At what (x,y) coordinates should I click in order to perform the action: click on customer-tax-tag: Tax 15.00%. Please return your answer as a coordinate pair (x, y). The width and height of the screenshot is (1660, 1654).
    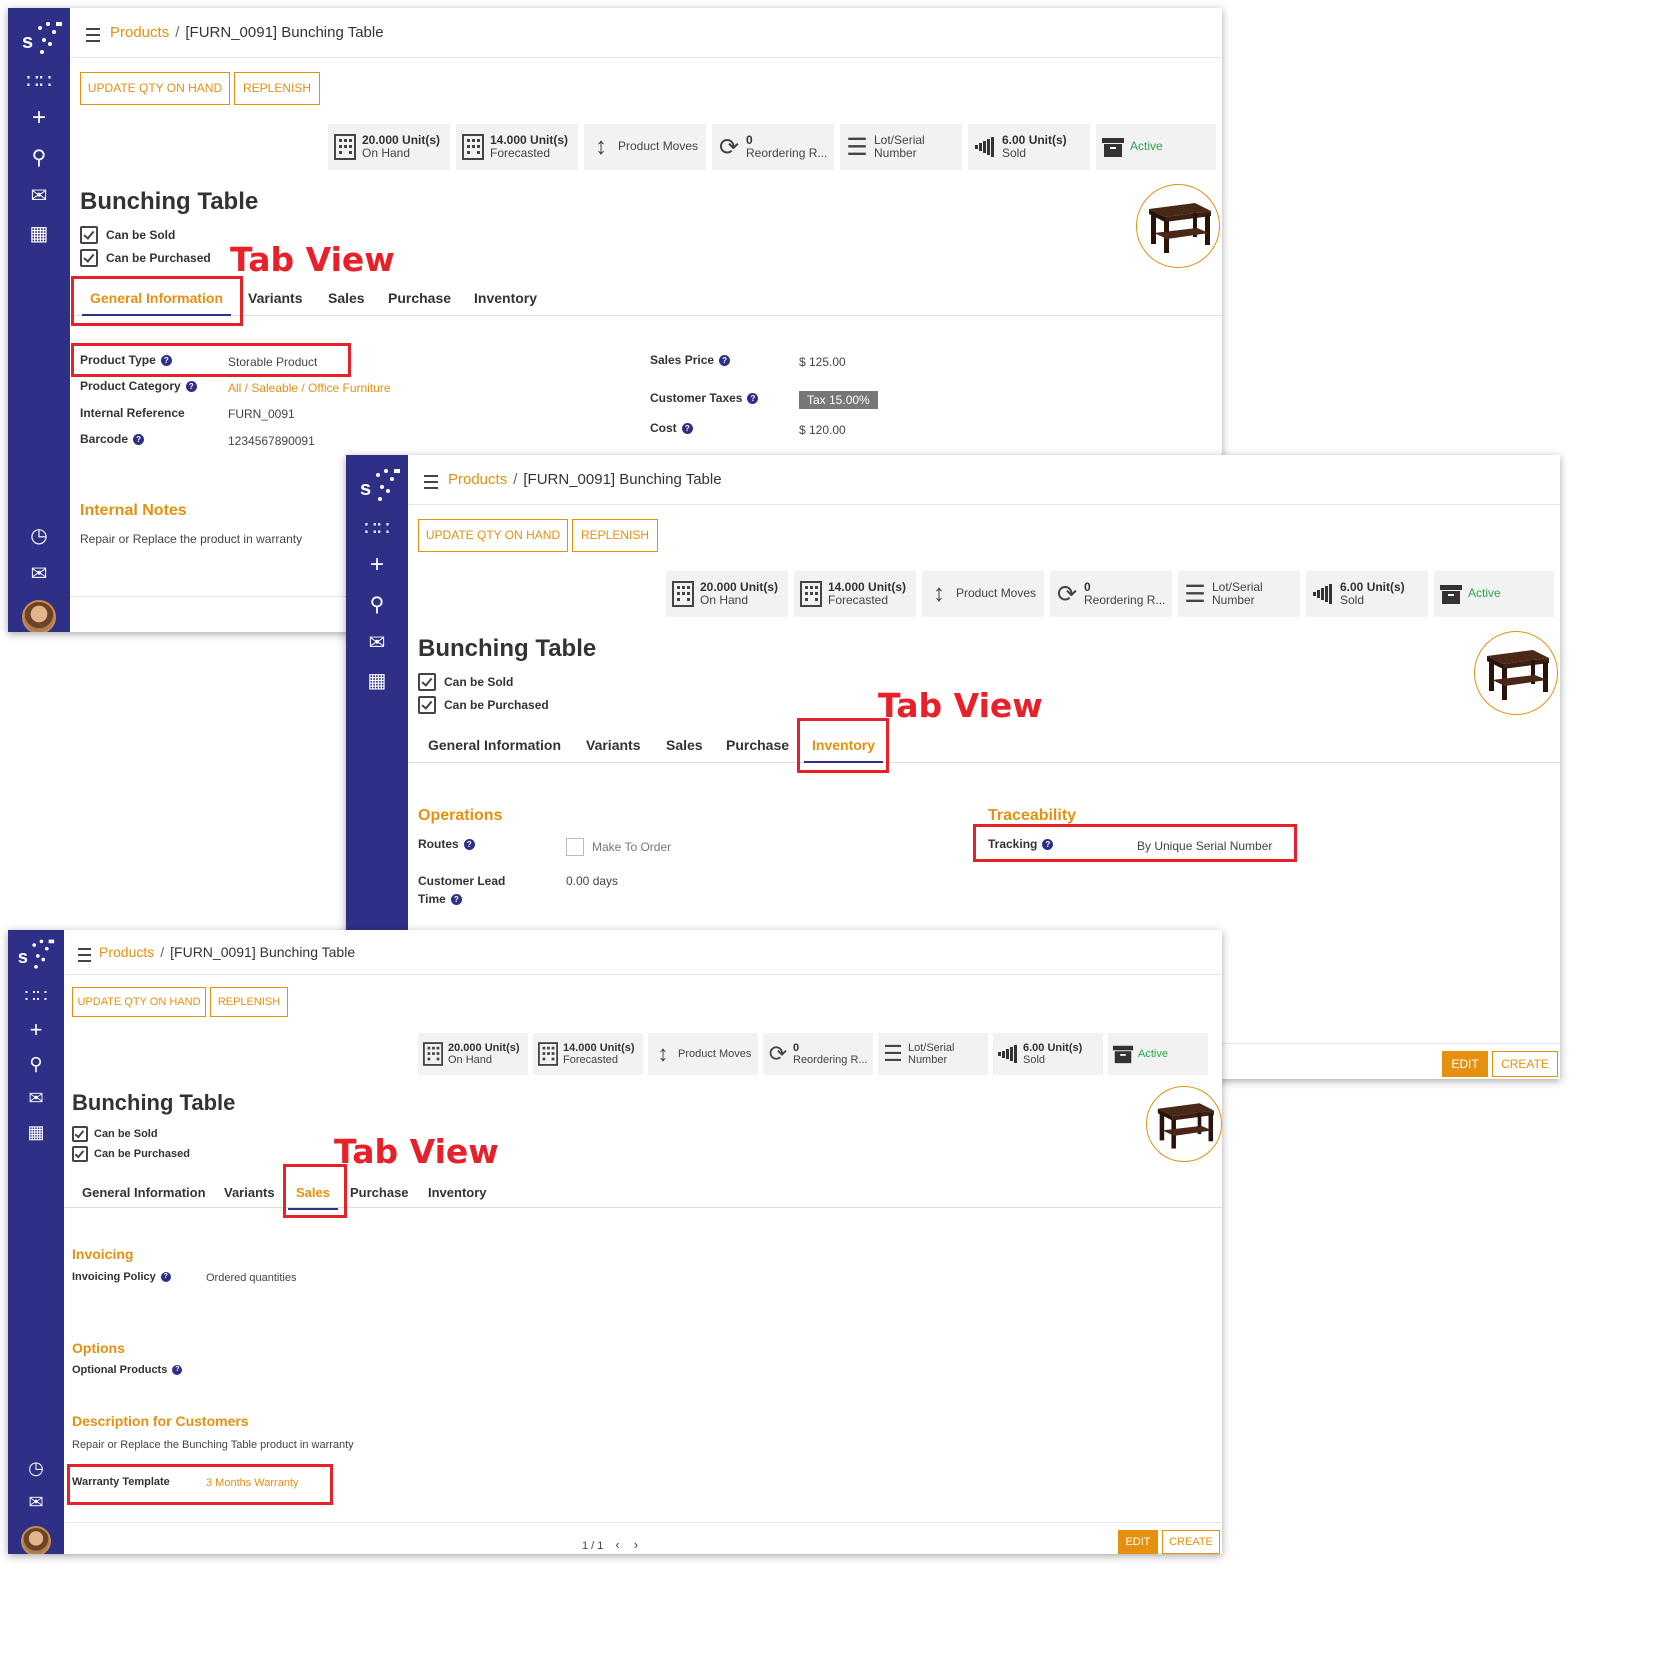
    Looking at the image, I should click on (838, 400).